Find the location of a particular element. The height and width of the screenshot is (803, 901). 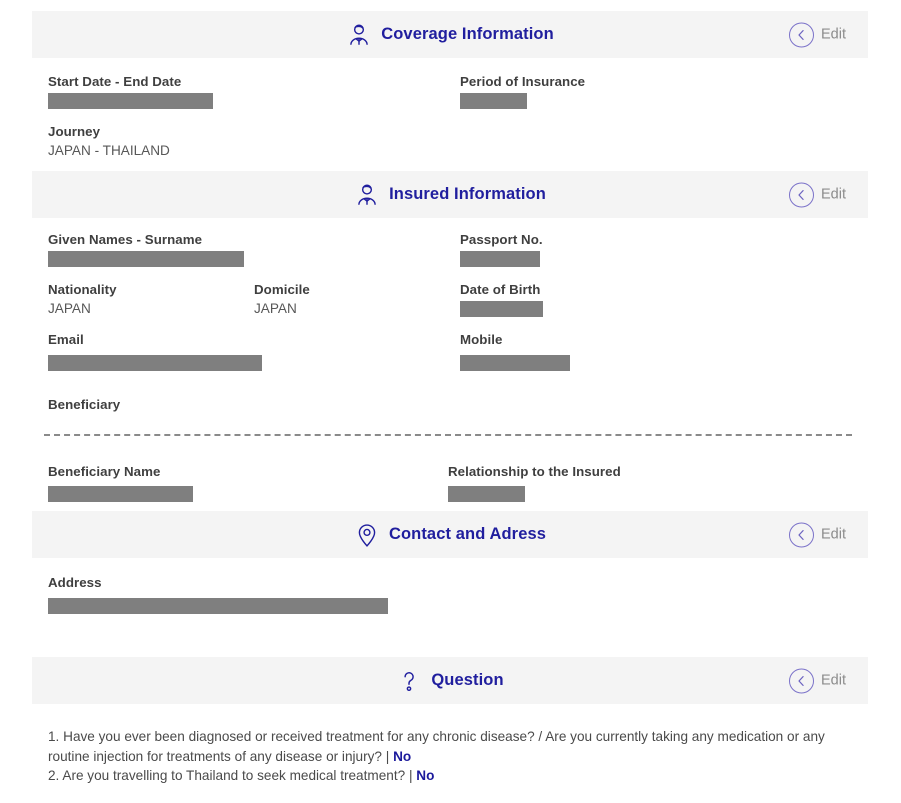

field-label: Address is located at coordinates (75, 582).